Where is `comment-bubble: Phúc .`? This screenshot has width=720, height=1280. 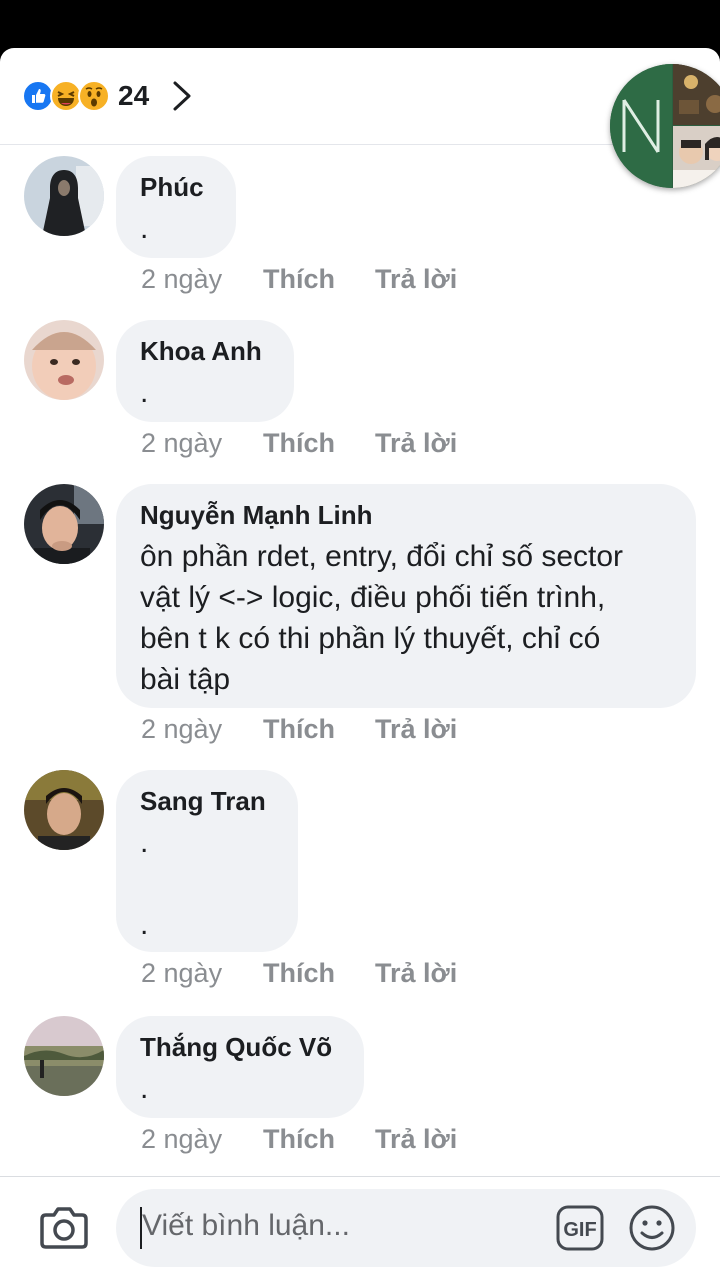 comment-bubble: Phúc . is located at coordinates (176, 207).